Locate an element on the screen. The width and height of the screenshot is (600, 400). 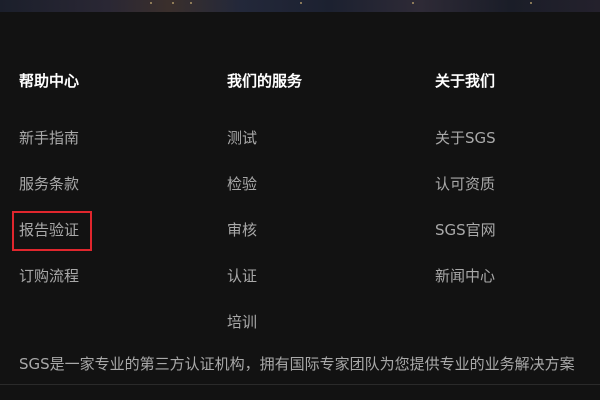
city-banner-image is located at coordinates (300, 6).